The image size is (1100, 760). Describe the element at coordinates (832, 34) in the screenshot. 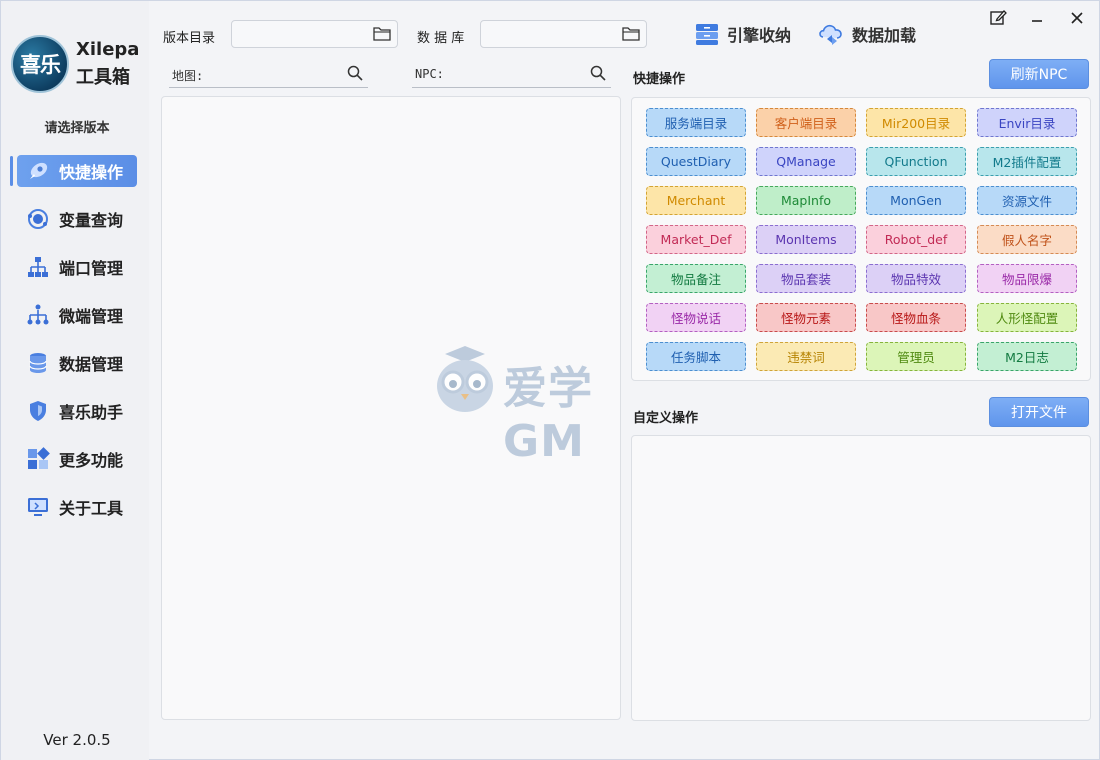

I see `cloud-sync-icon` at that location.